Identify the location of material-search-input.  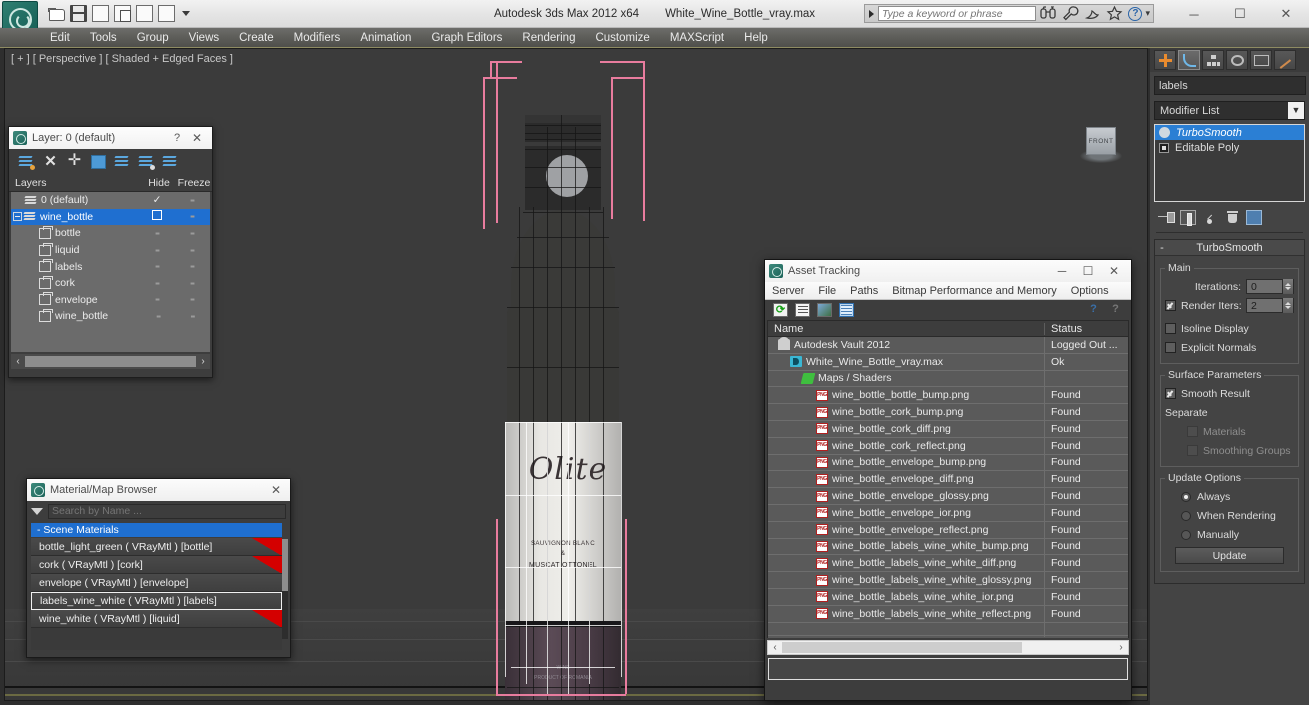
(167, 511).